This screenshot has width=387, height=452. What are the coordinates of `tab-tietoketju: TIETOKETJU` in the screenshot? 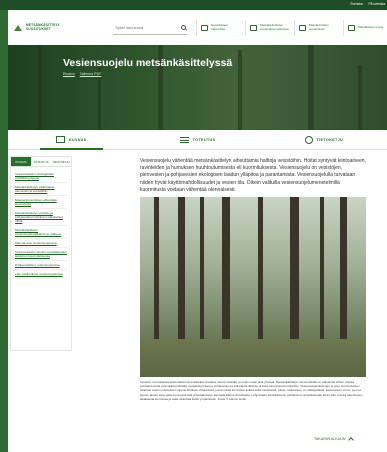 It's located at (324, 139).